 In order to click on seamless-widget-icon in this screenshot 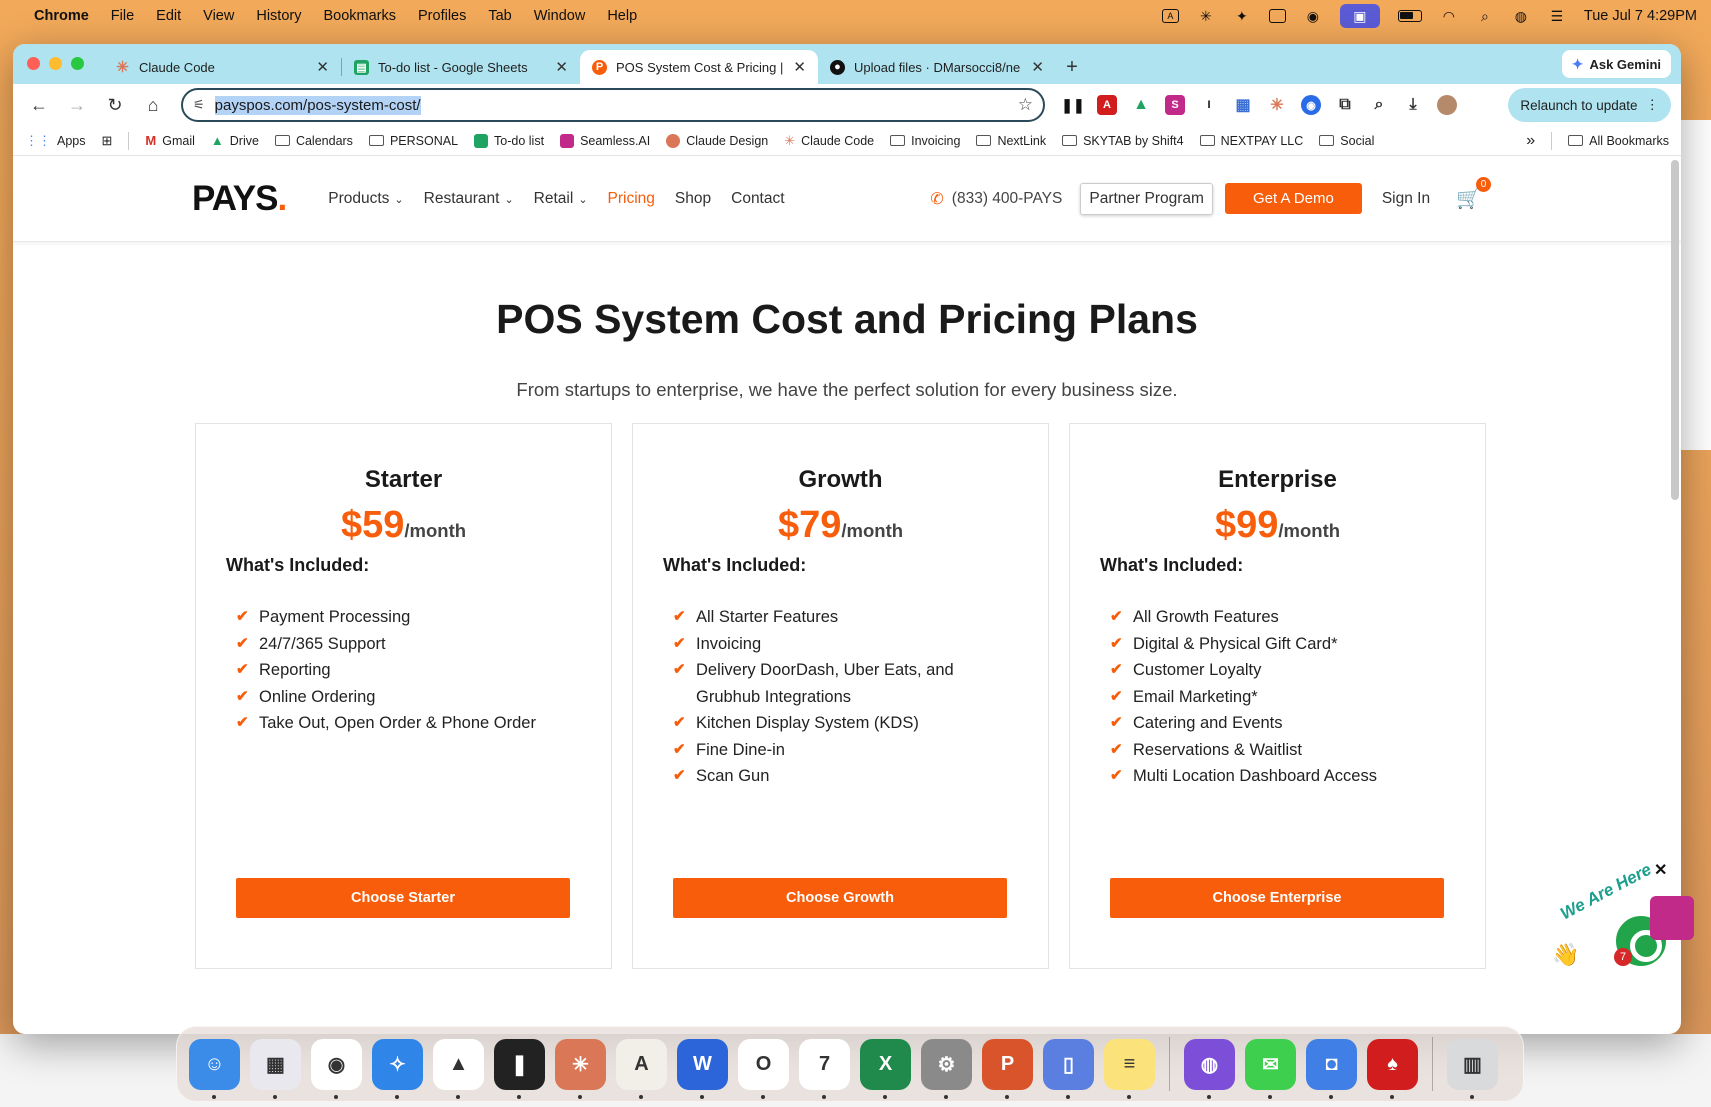, I will do `click(1672, 918)`.